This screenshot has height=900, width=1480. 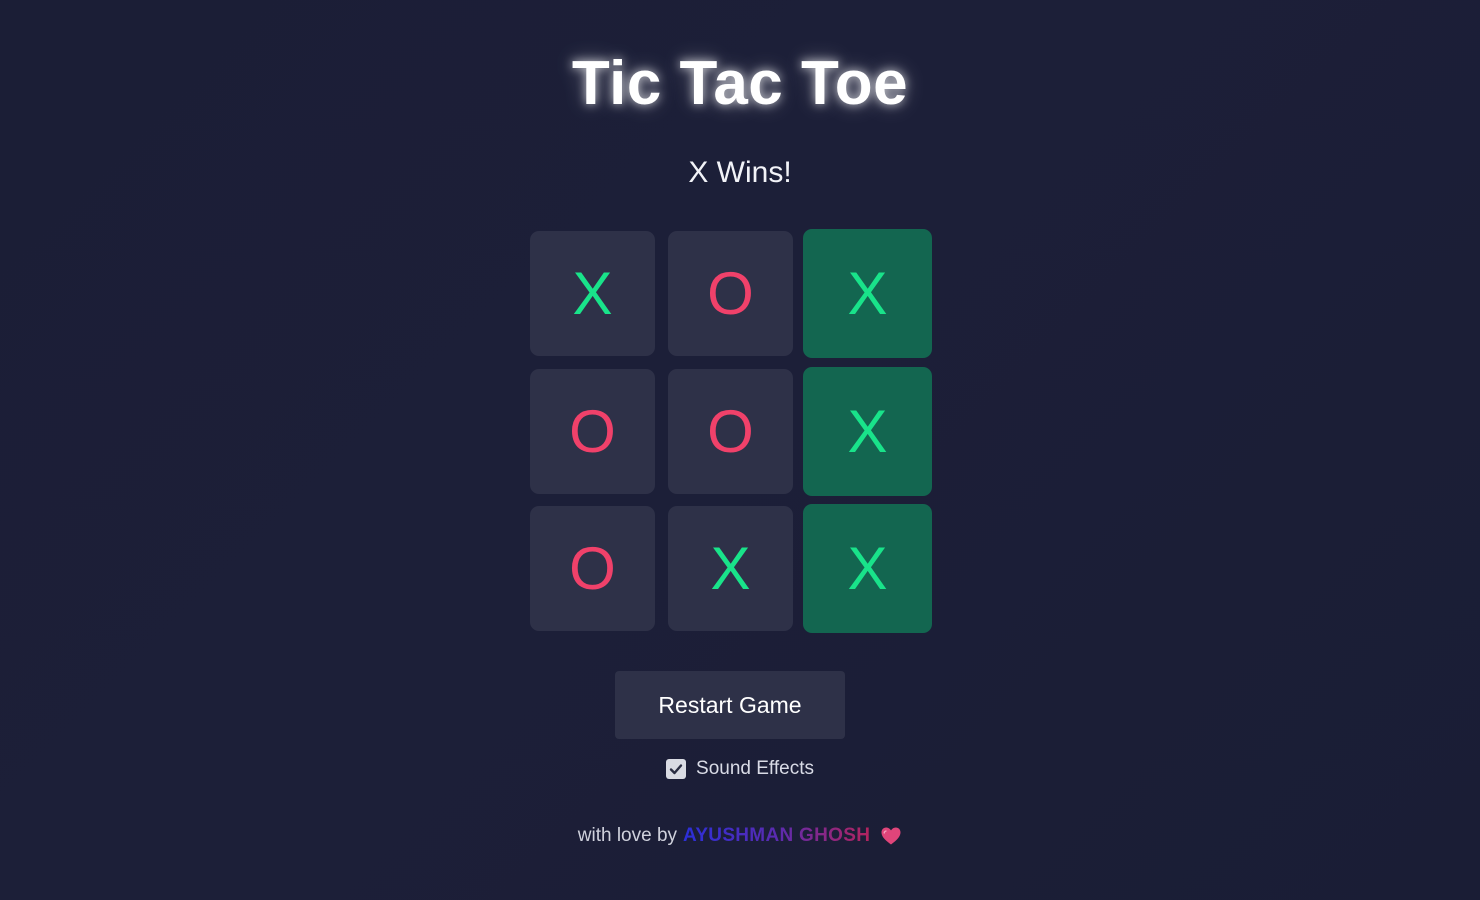 I want to click on game-board: X O X O O X O X X, so click(x=731, y=431).